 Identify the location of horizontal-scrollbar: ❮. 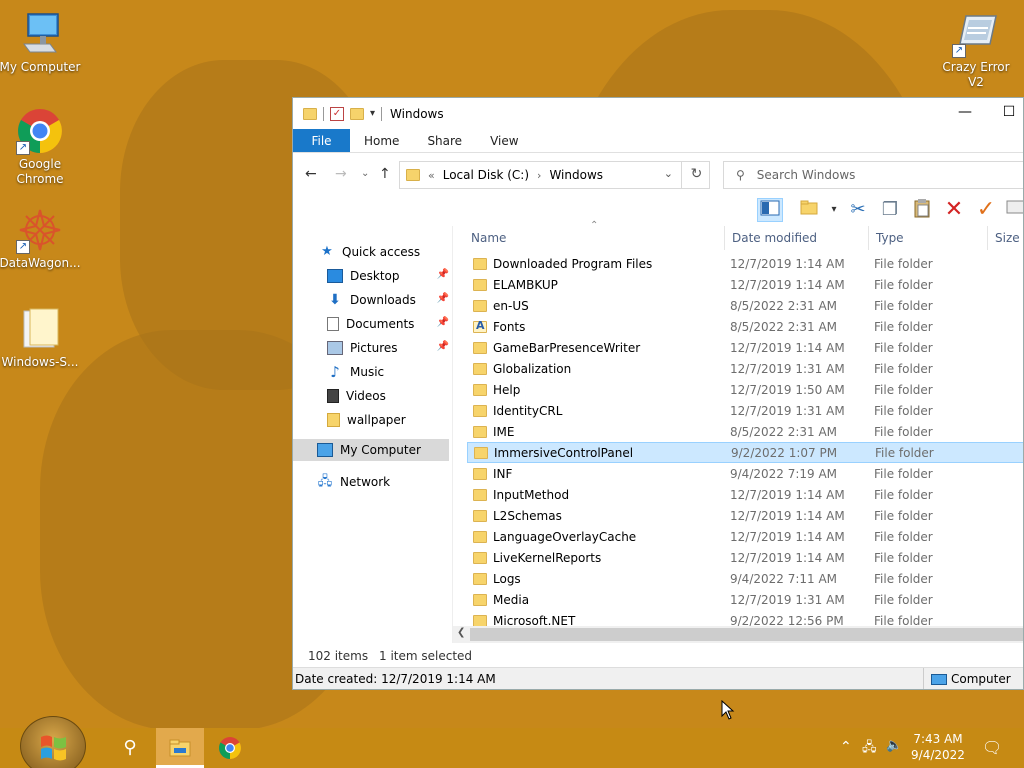
(738, 634).